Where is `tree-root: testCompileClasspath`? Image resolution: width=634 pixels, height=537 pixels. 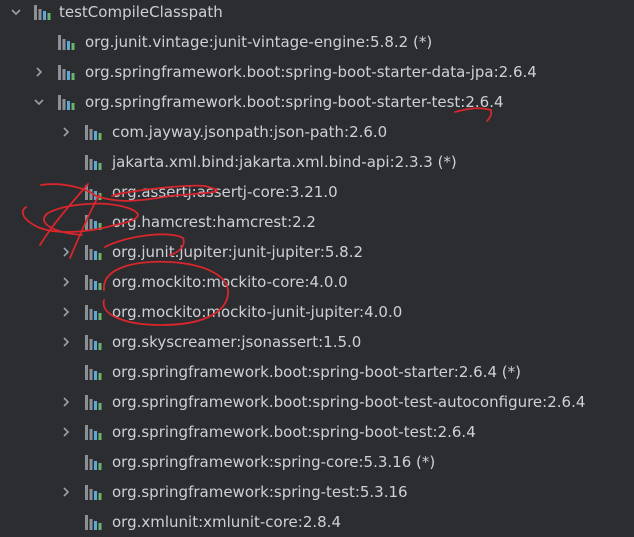 tree-root: testCompileClasspath is located at coordinates (317, 13).